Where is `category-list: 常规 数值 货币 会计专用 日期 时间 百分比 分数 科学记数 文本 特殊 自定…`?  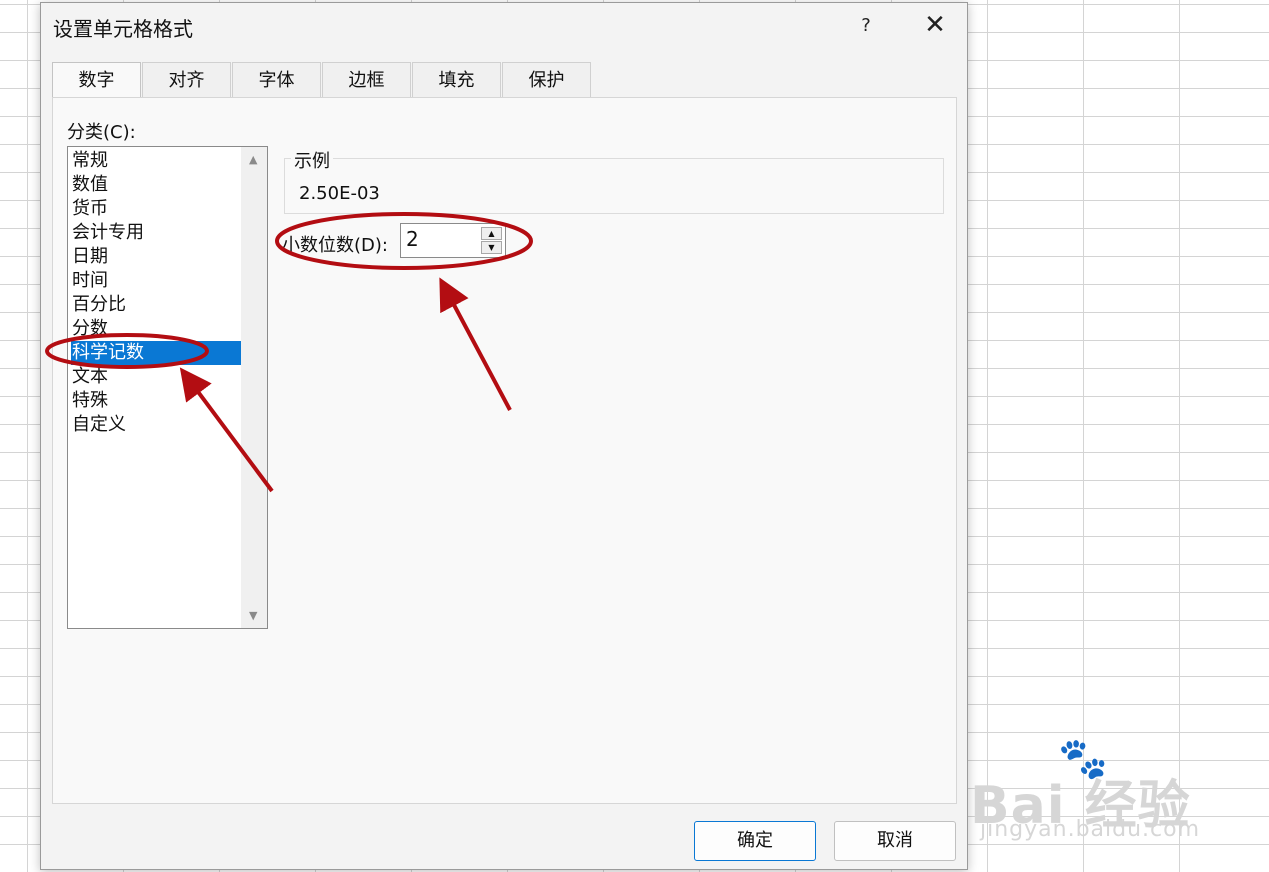 category-list: 常规 数值 货币 会计专用 日期 时间 百分比 分数 科学记数 文本 特殊 自定… is located at coordinates (167, 387).